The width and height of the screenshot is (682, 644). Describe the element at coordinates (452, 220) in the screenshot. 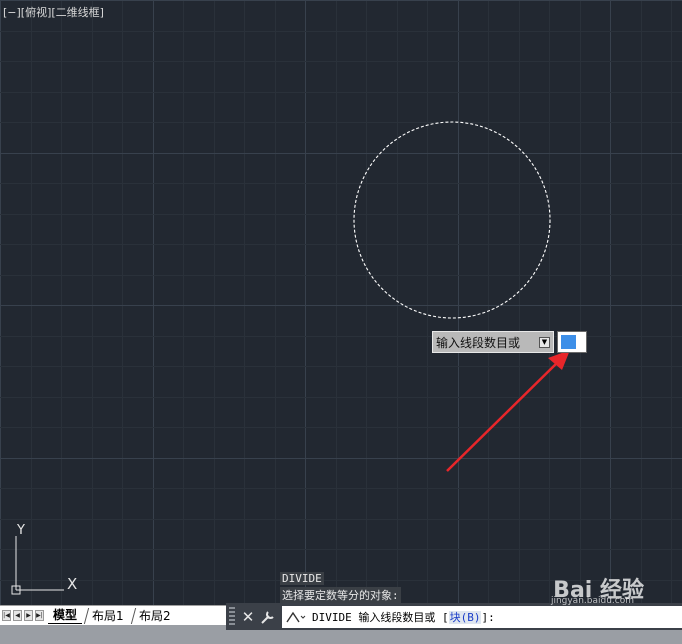

I see `selected-circle` at that location.